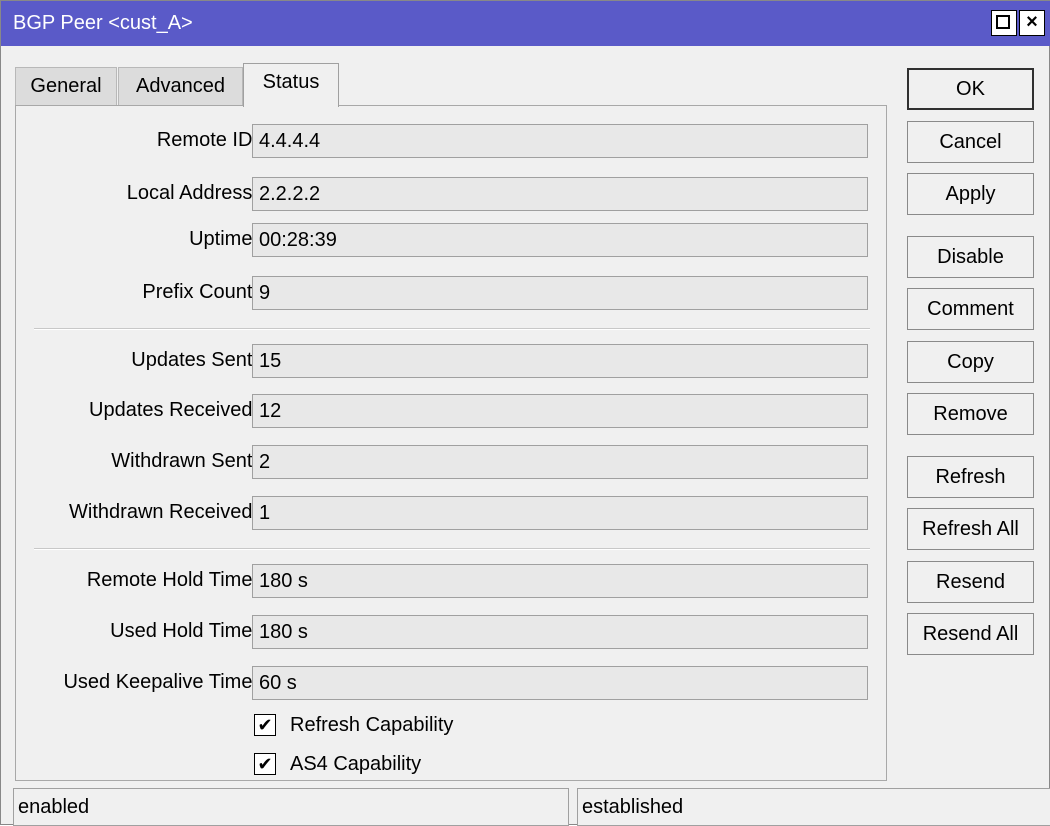 The image size is (1050, 826). I want to click on prefix-count-row: Prefix Count: 9, so click(452, 293).